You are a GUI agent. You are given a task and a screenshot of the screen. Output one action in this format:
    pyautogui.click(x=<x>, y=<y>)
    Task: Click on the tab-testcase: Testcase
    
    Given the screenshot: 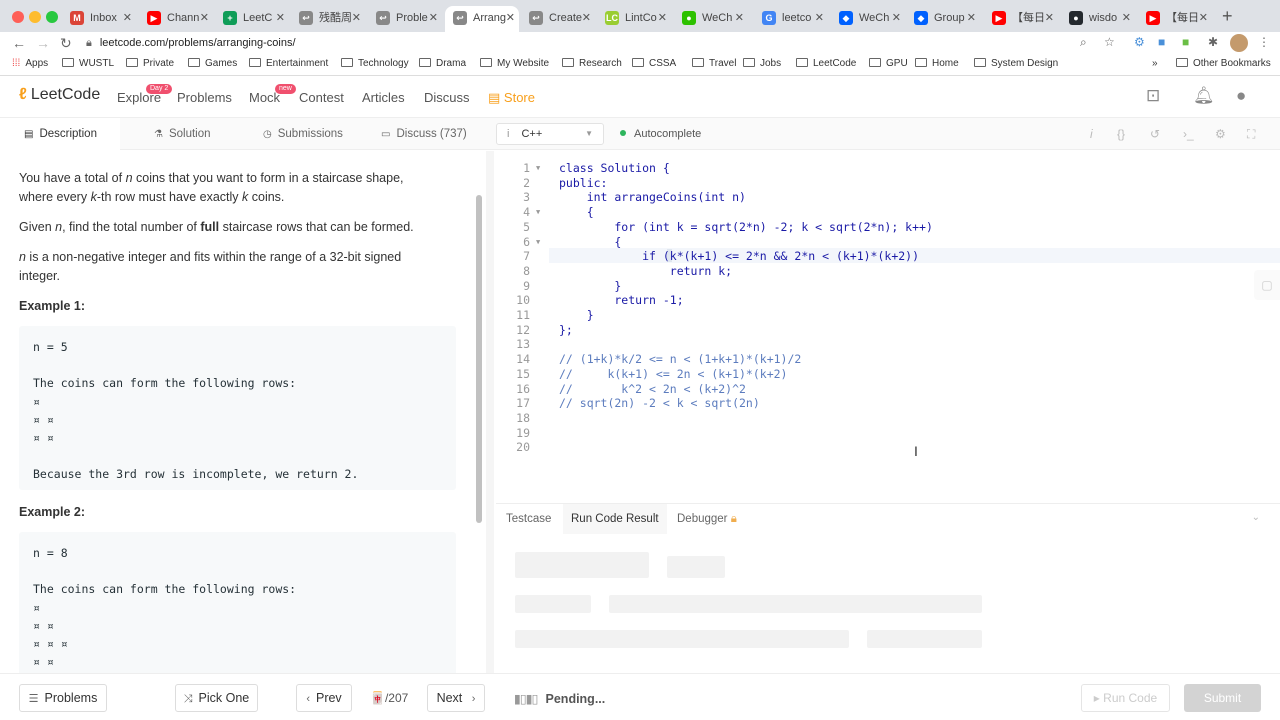 What is the action you would take?
    pyautogui.click(x=528, y=519)
    